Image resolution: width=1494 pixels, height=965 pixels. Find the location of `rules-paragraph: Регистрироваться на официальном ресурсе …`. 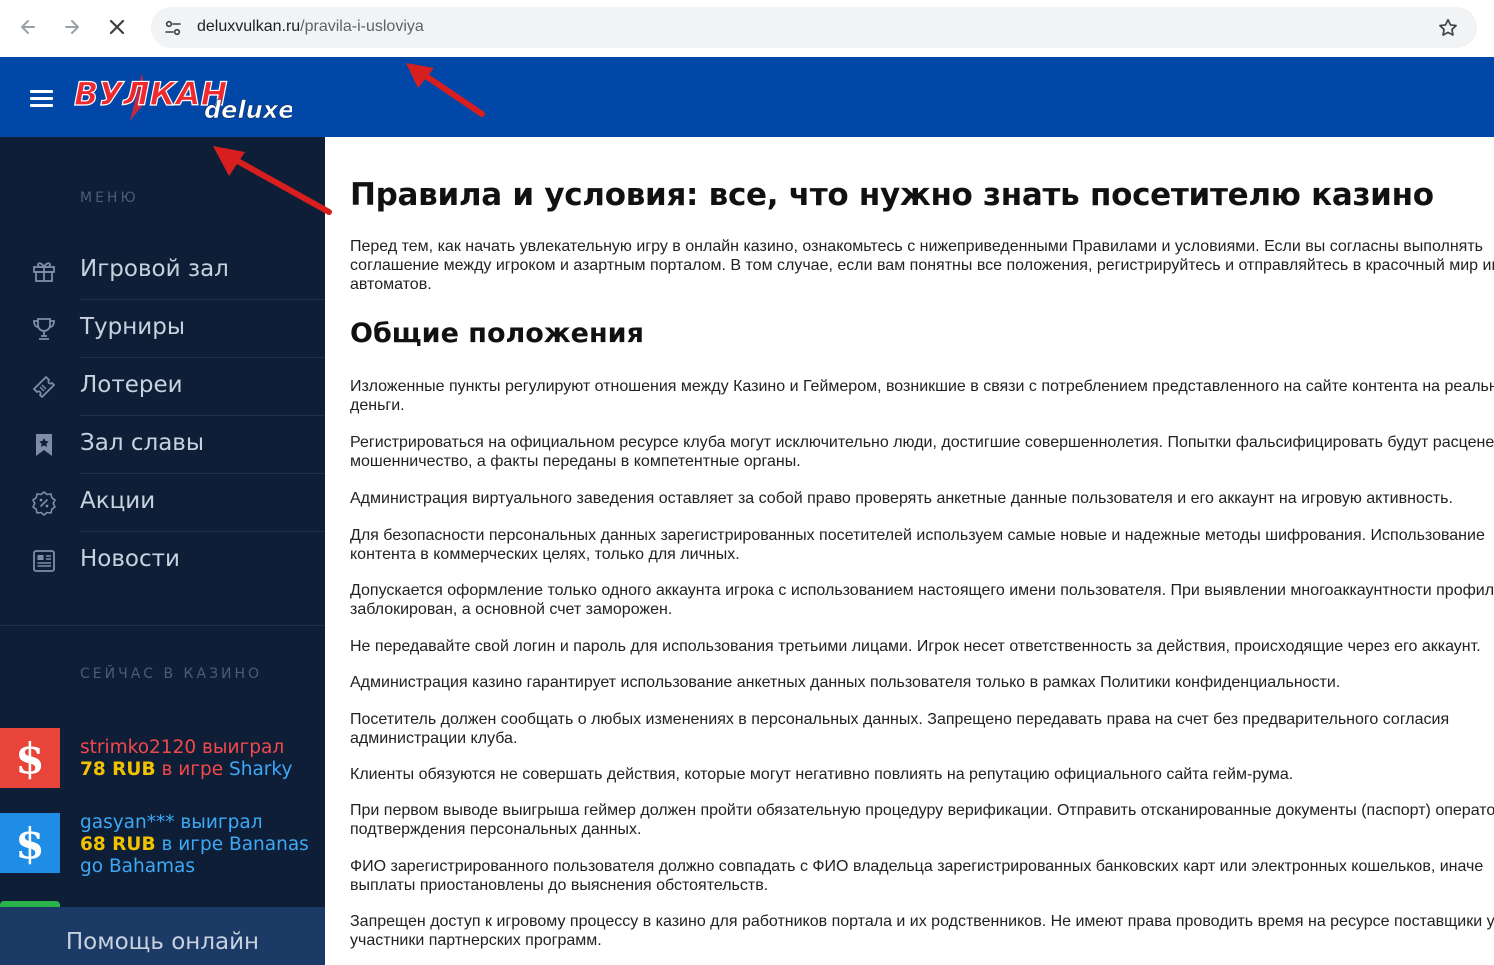

rules-paragraph: Регистрироваться на официальном ресурсе … is located at coordinates (922, 452).